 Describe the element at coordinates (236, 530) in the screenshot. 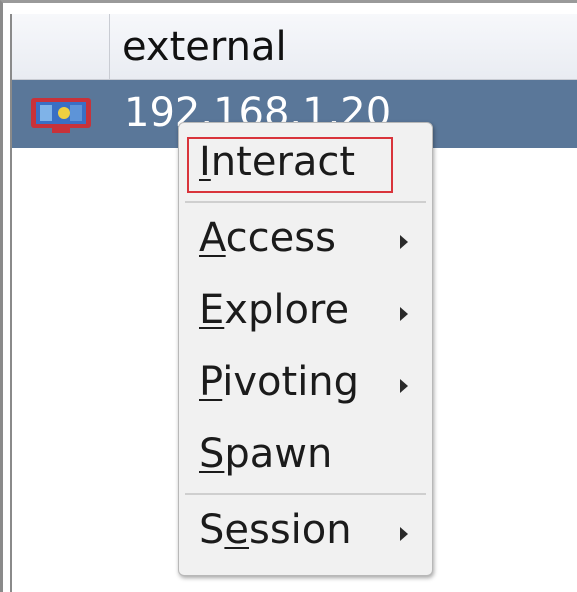

I see `menu-mnemonic: e` at that location.